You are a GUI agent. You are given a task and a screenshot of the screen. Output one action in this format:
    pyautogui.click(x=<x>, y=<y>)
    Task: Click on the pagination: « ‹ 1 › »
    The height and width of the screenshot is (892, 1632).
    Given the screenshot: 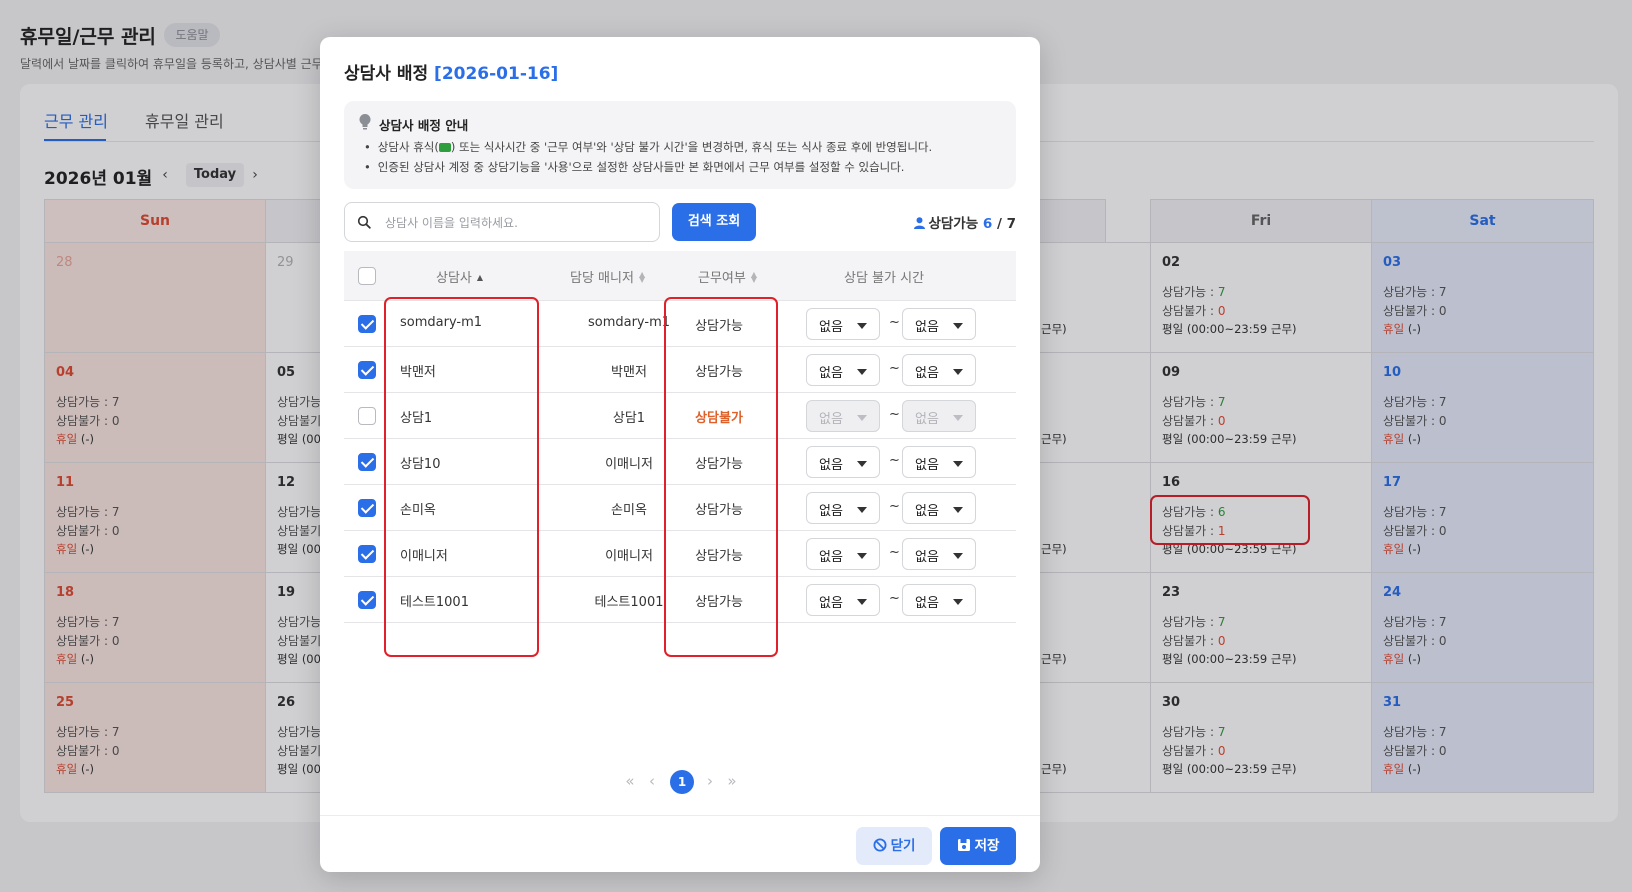 What is the action you would take?
    pyautogui.click(x=680, y=782)
    